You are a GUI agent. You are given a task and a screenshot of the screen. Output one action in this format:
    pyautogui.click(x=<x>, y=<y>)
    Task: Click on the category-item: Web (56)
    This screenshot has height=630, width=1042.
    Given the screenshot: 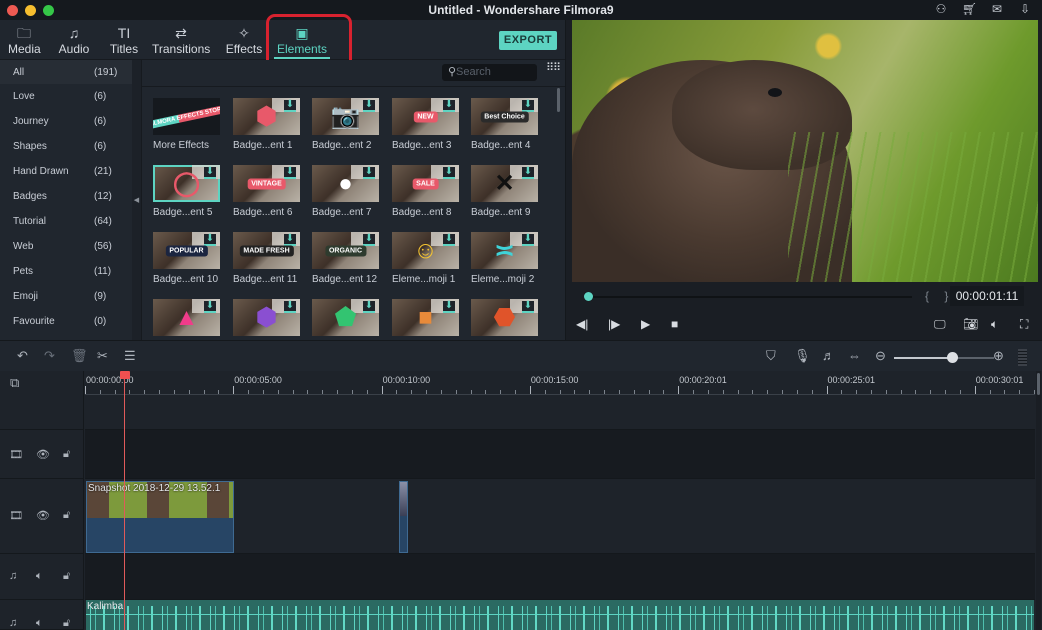 What is the action you would take?
    pyautogui.click(x=66, y=246)
    